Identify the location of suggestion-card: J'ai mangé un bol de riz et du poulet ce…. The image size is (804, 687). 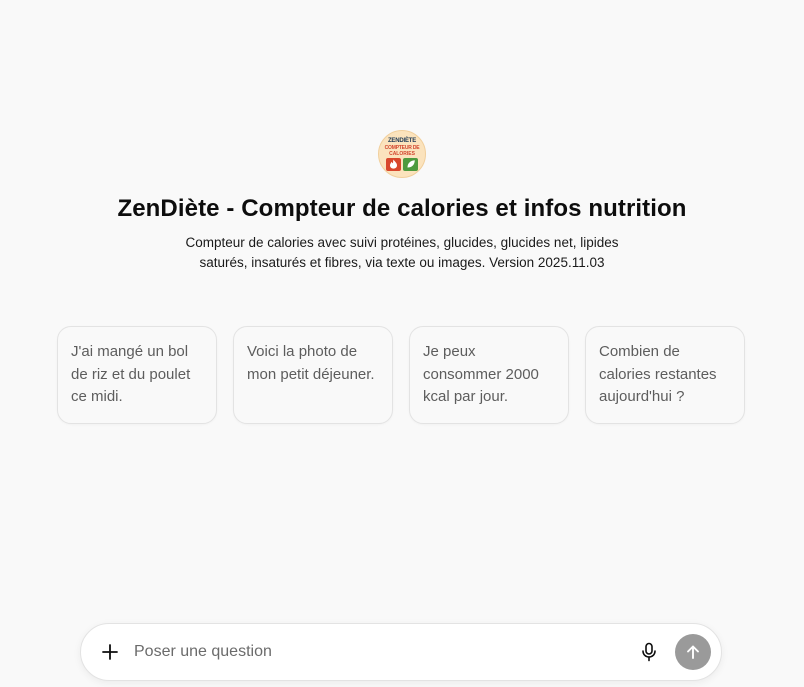
(137, 375).